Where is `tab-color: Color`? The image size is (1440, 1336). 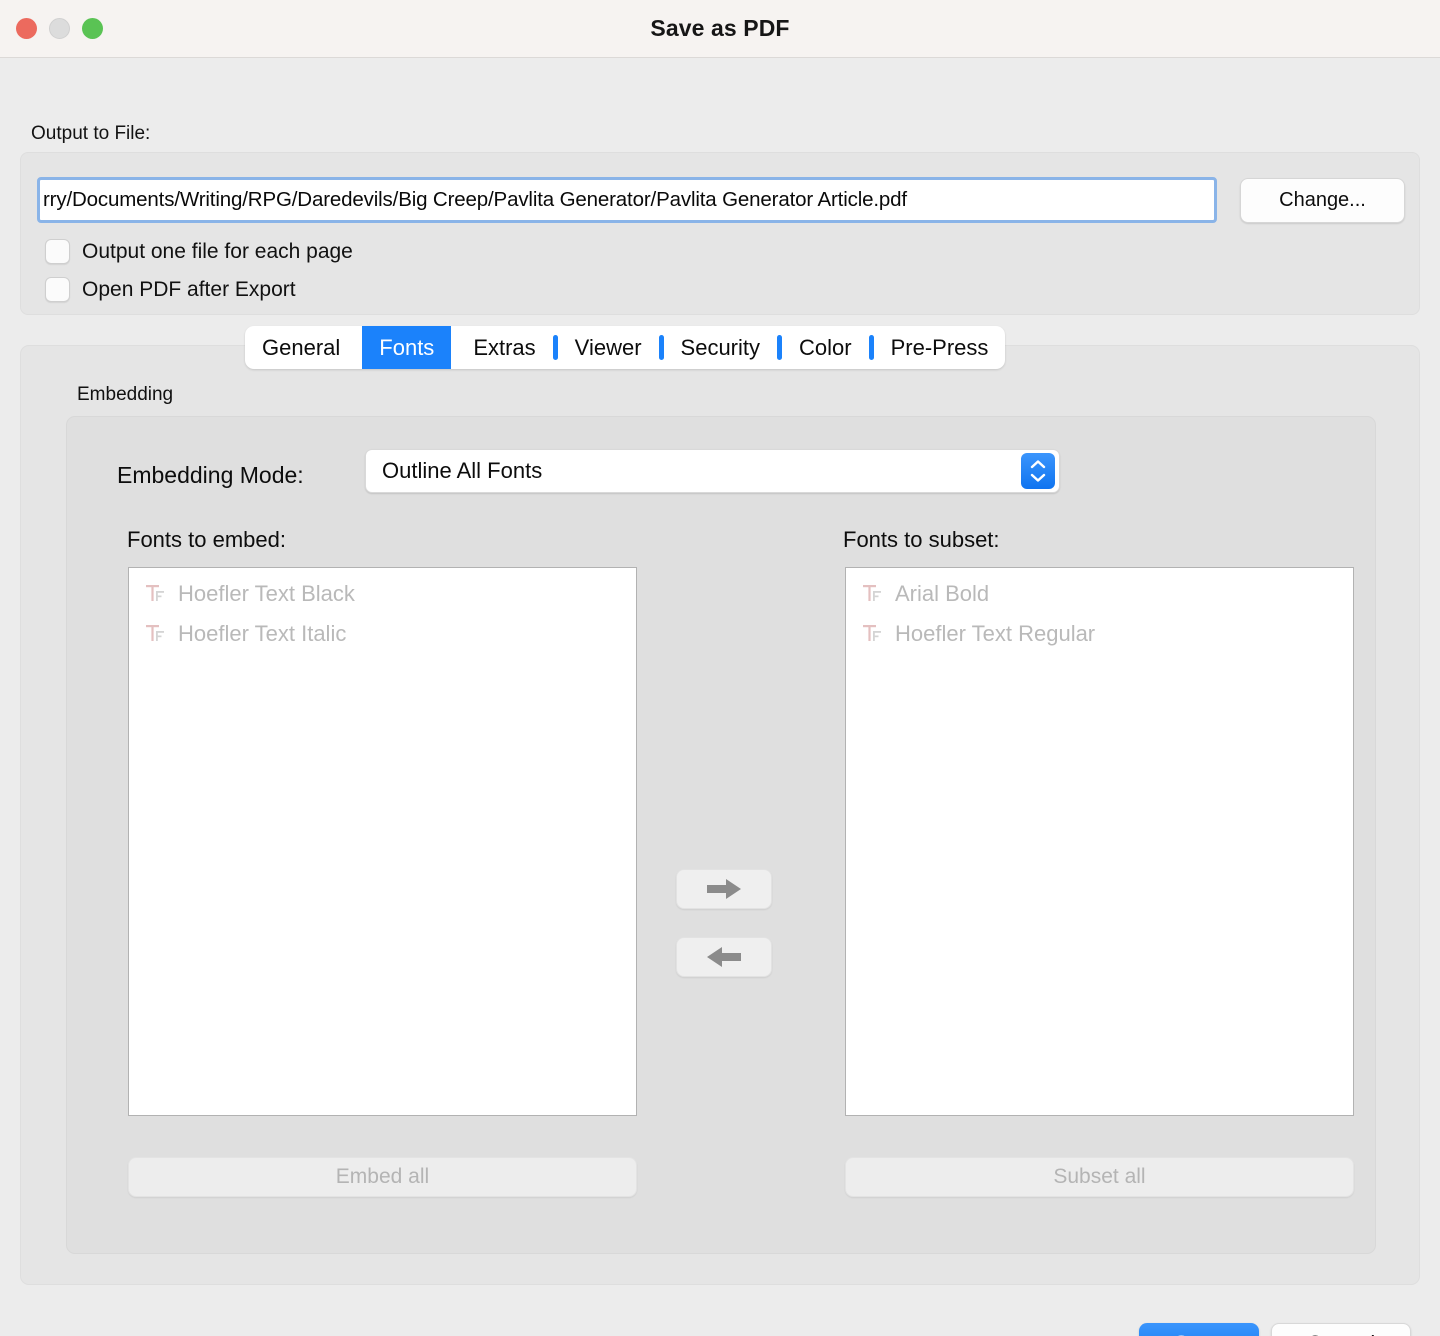 tab-color: Color is located at coordinates (825, 347).